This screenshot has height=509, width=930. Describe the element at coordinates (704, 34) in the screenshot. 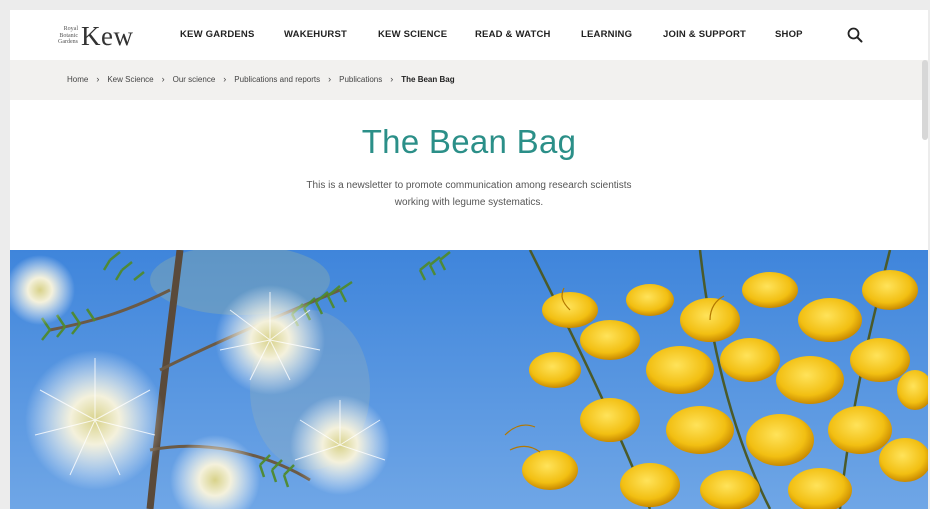

I see `nav-join-support: JOIN & SUPPORT` at that location.